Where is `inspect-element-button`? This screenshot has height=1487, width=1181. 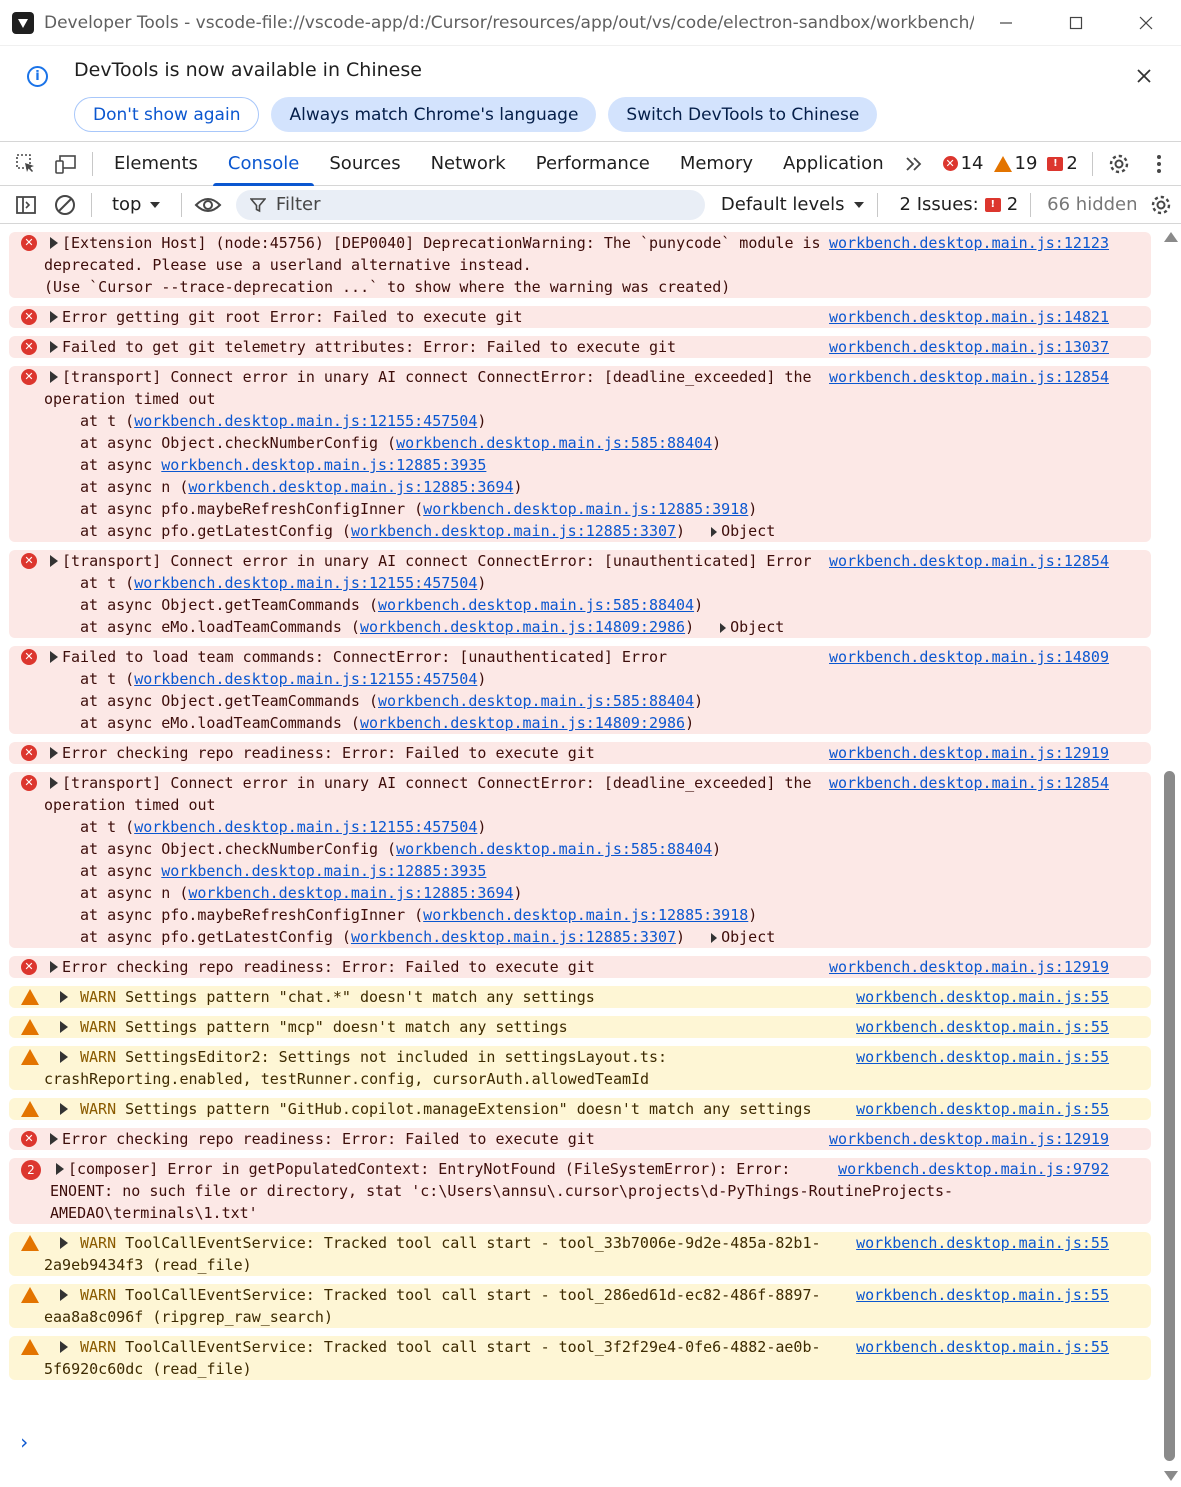 inspect-element-button is located at coordinates (26, 164).